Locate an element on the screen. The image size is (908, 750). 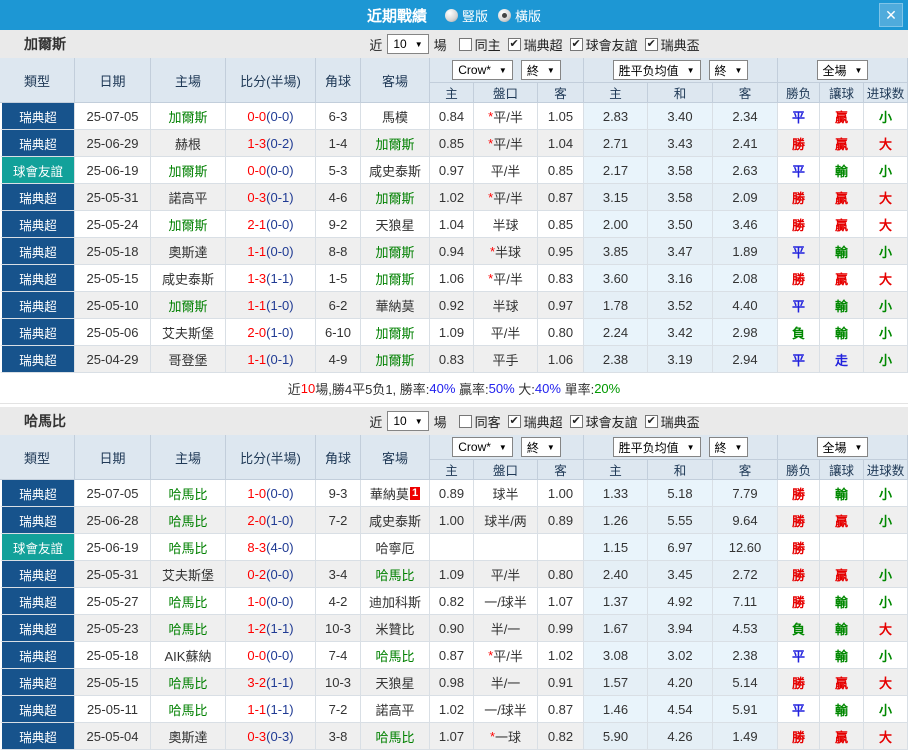
goals-cell: 小 is located at coordinates (886, 493).